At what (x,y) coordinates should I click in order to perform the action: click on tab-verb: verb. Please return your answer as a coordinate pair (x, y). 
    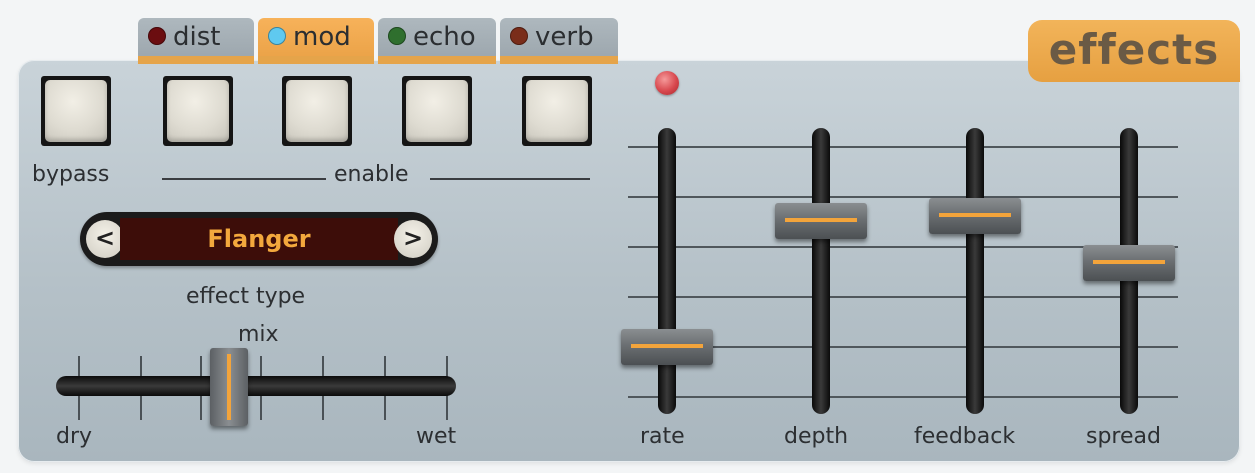
    Looking at the image, I should click on (559, 41).